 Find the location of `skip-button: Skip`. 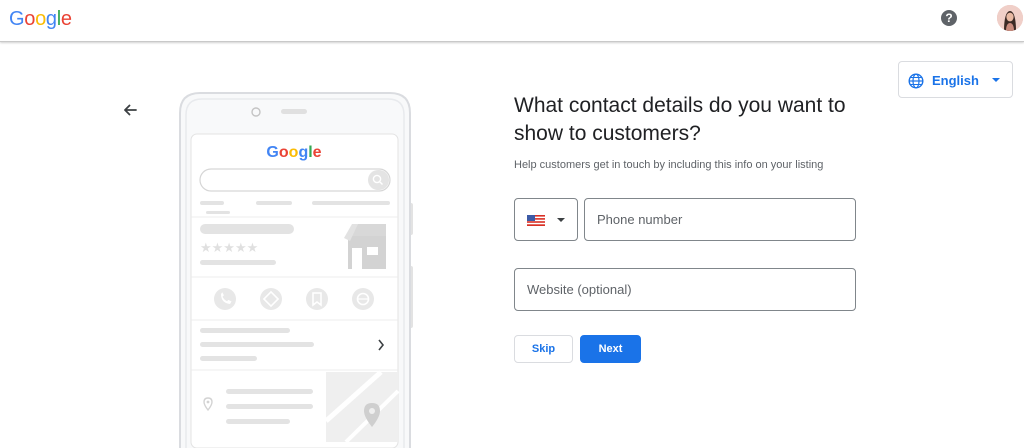

skip-button: Skip is located at coordinates (543, 349).